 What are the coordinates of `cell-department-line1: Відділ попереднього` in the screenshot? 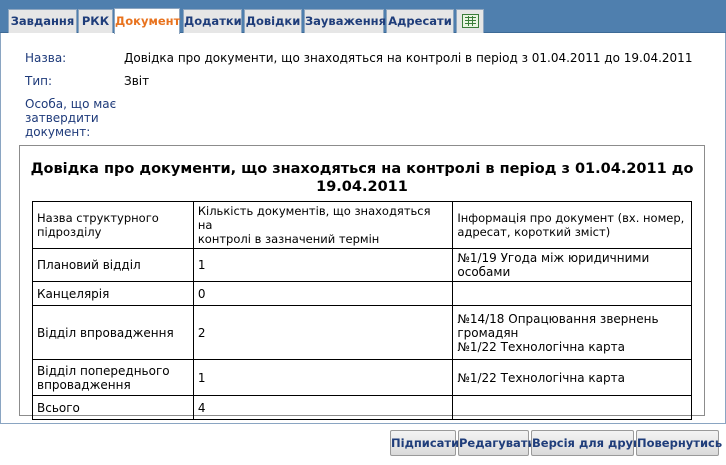 It's located at (103, 370).